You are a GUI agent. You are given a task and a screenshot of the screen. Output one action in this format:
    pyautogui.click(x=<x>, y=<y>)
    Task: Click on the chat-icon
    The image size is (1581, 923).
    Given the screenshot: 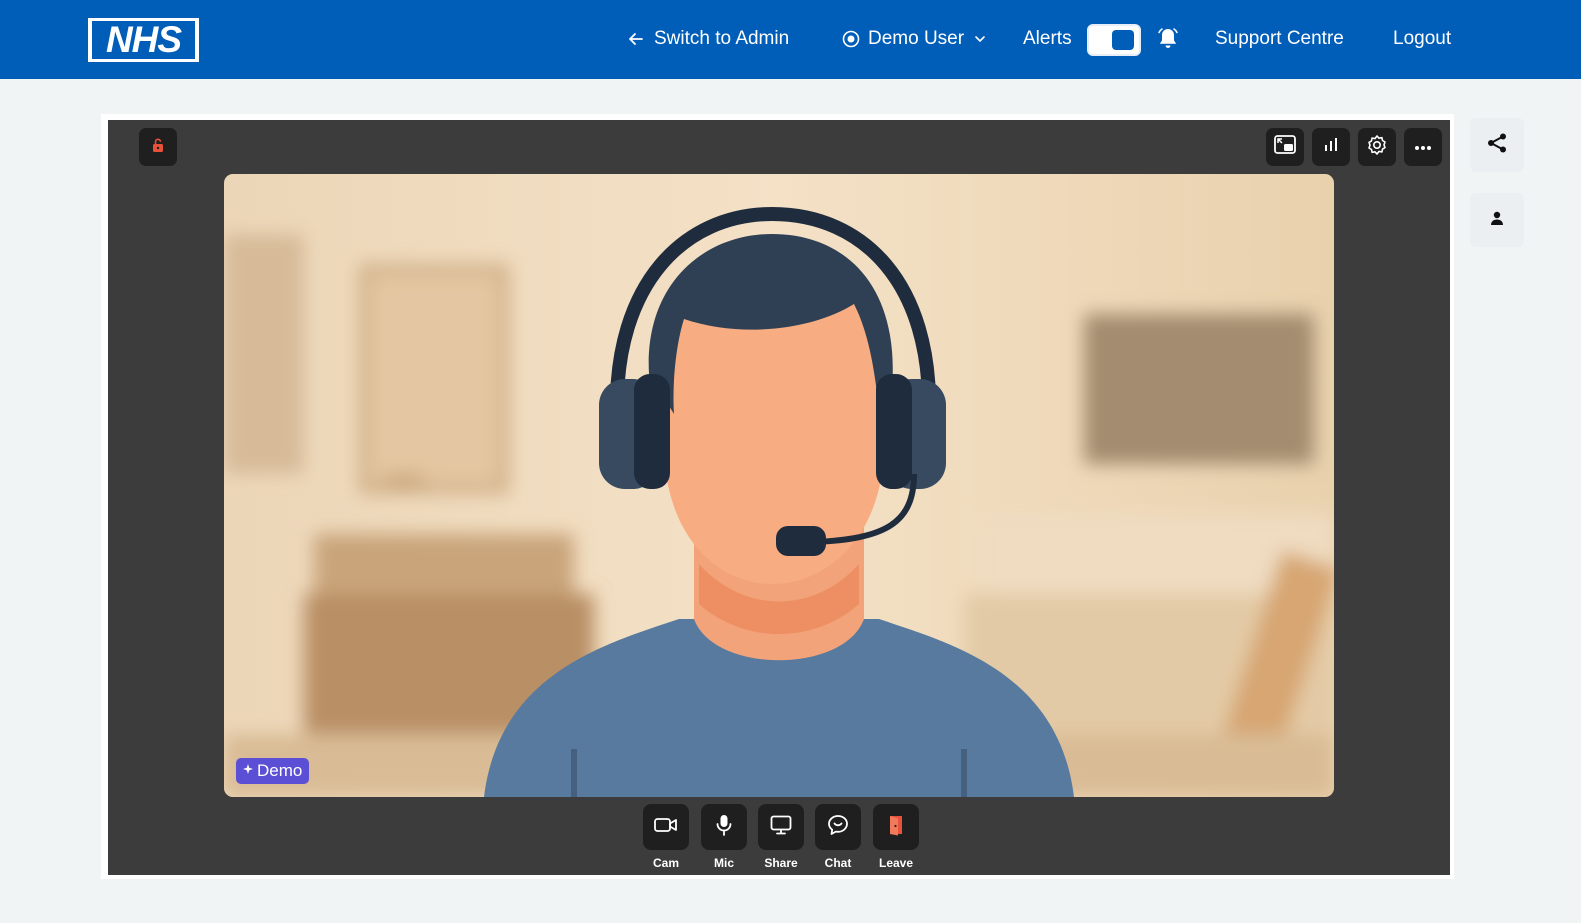 What is the action you would take?
    pyautogui.click(x=838, y=827)
    